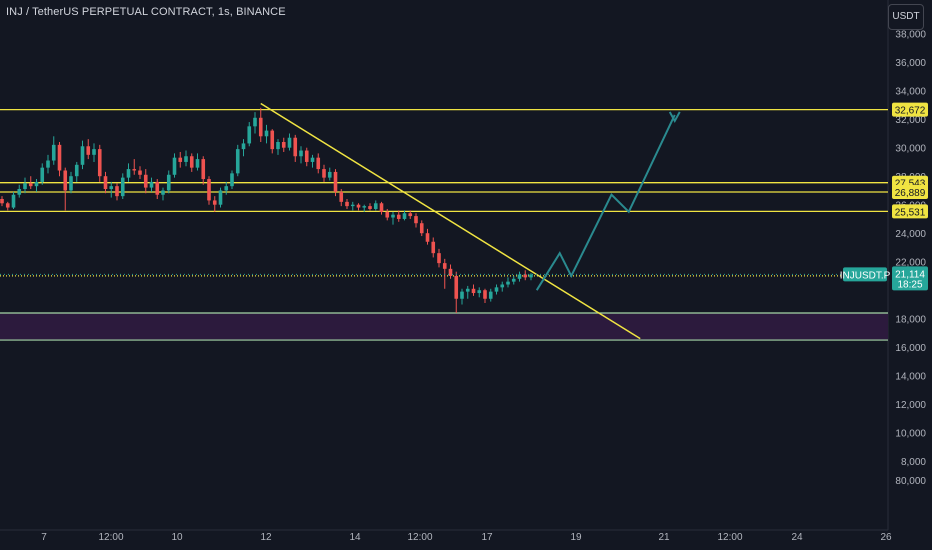 The width and height of the screenshot is (932, 550). I want to click on price-level-tag: 25,531, so click(910, 211).